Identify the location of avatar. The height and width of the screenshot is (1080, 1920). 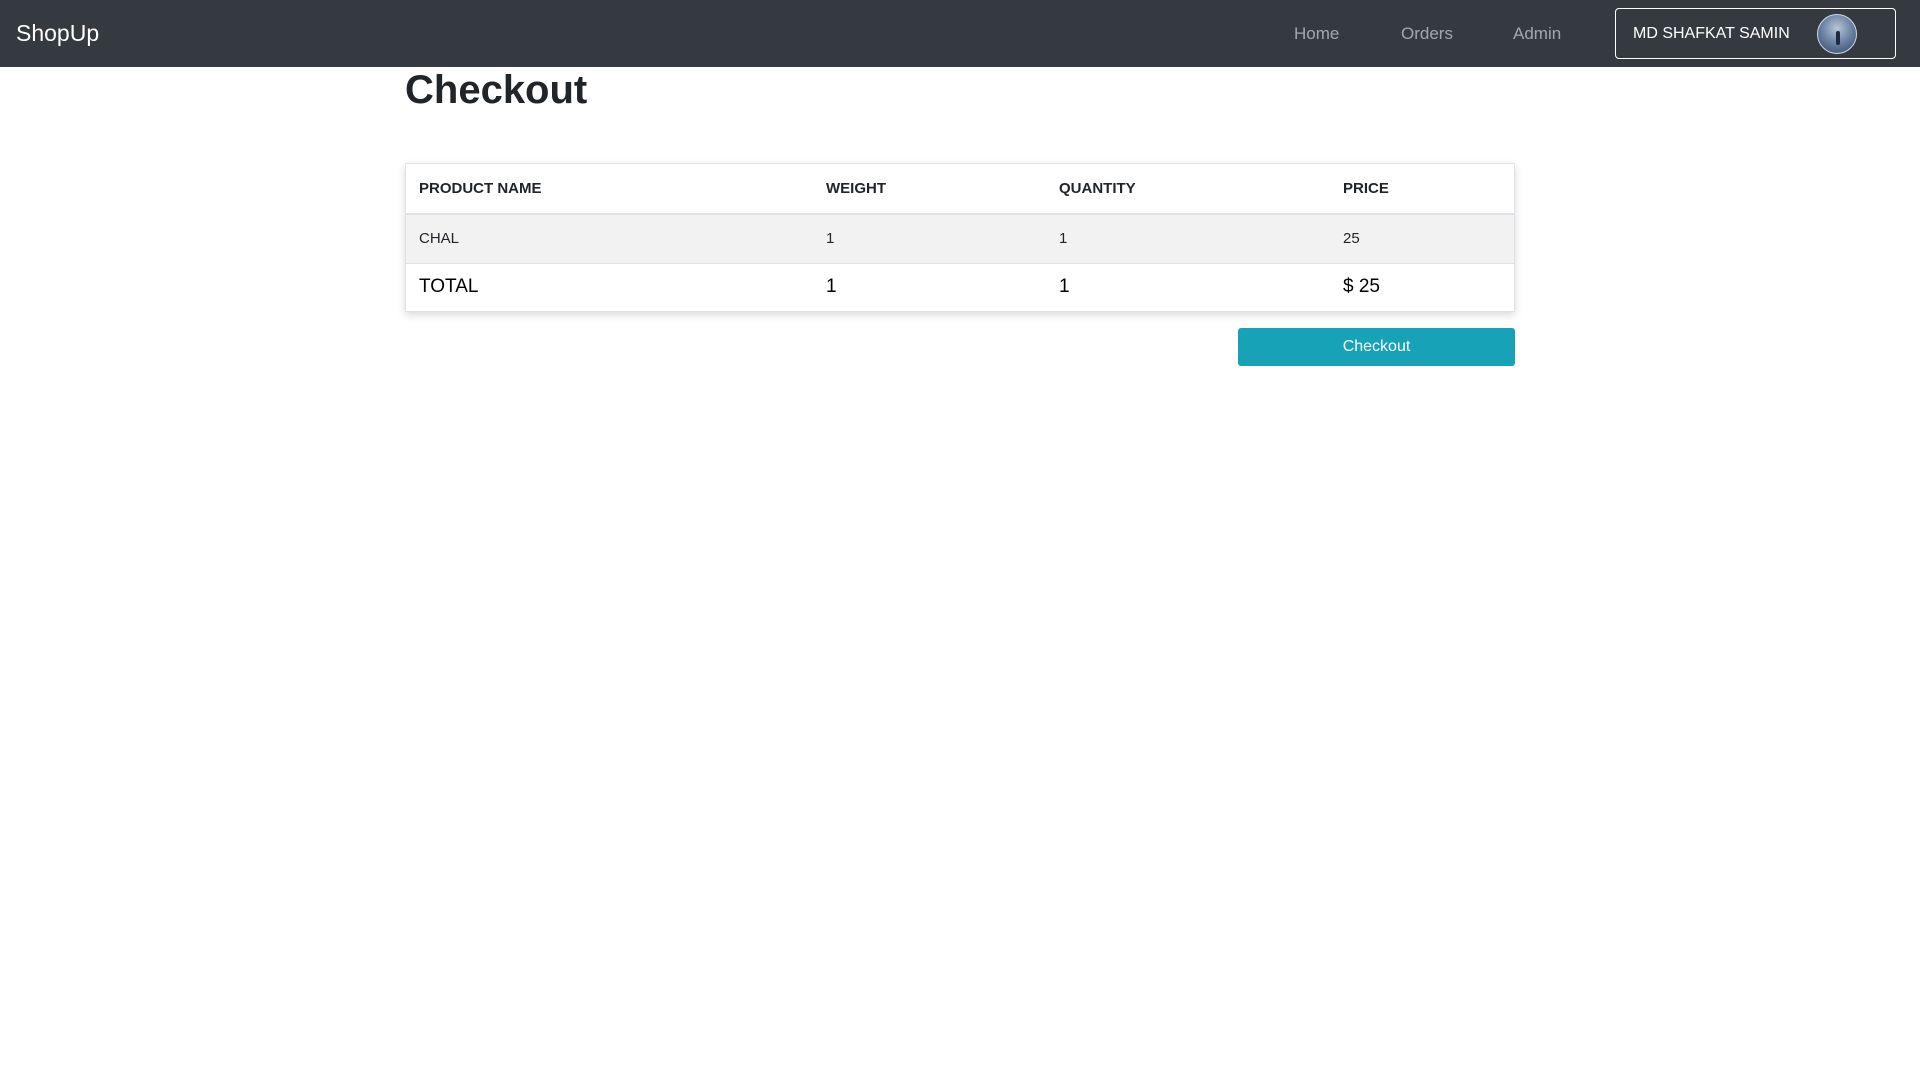
(1837, 34).